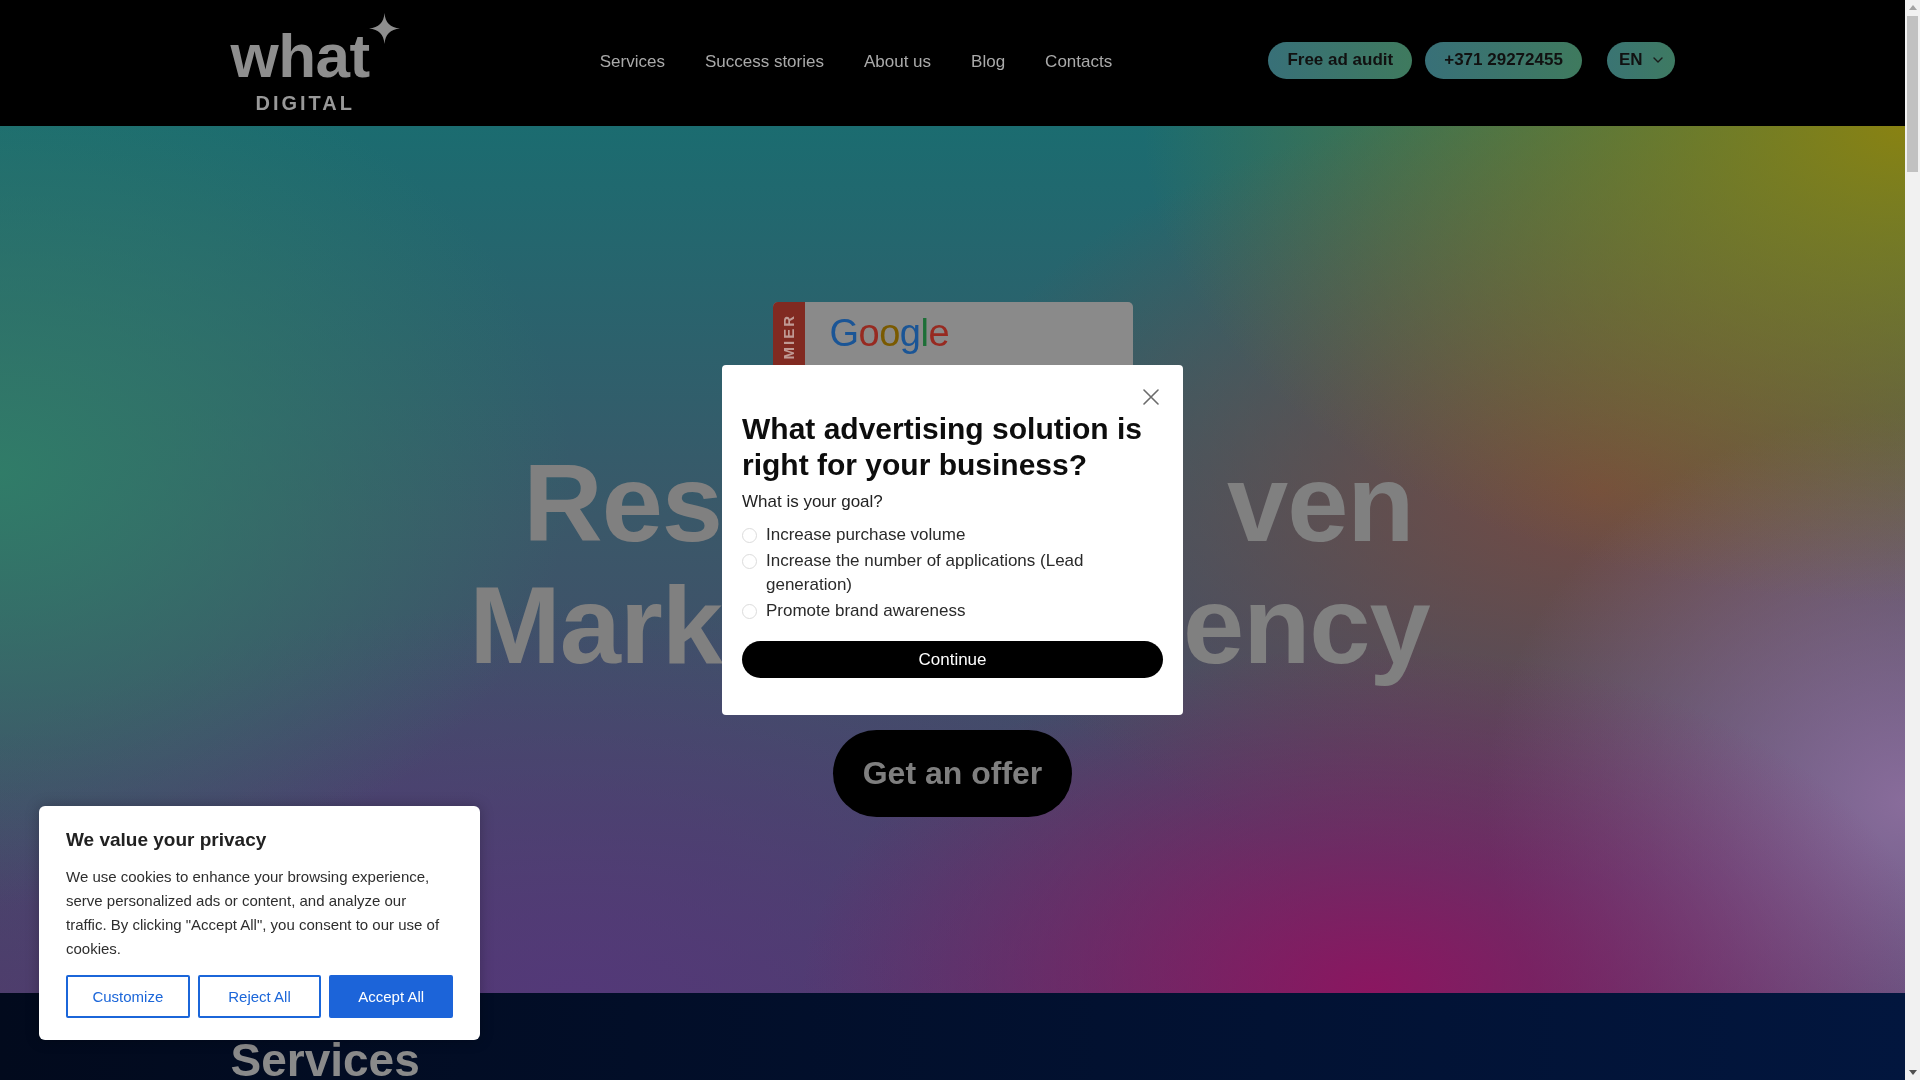 The height and width of the screenshot is (1080, 1920). I want to click on scroll-up-arrow-icon, so click(1912, 7).